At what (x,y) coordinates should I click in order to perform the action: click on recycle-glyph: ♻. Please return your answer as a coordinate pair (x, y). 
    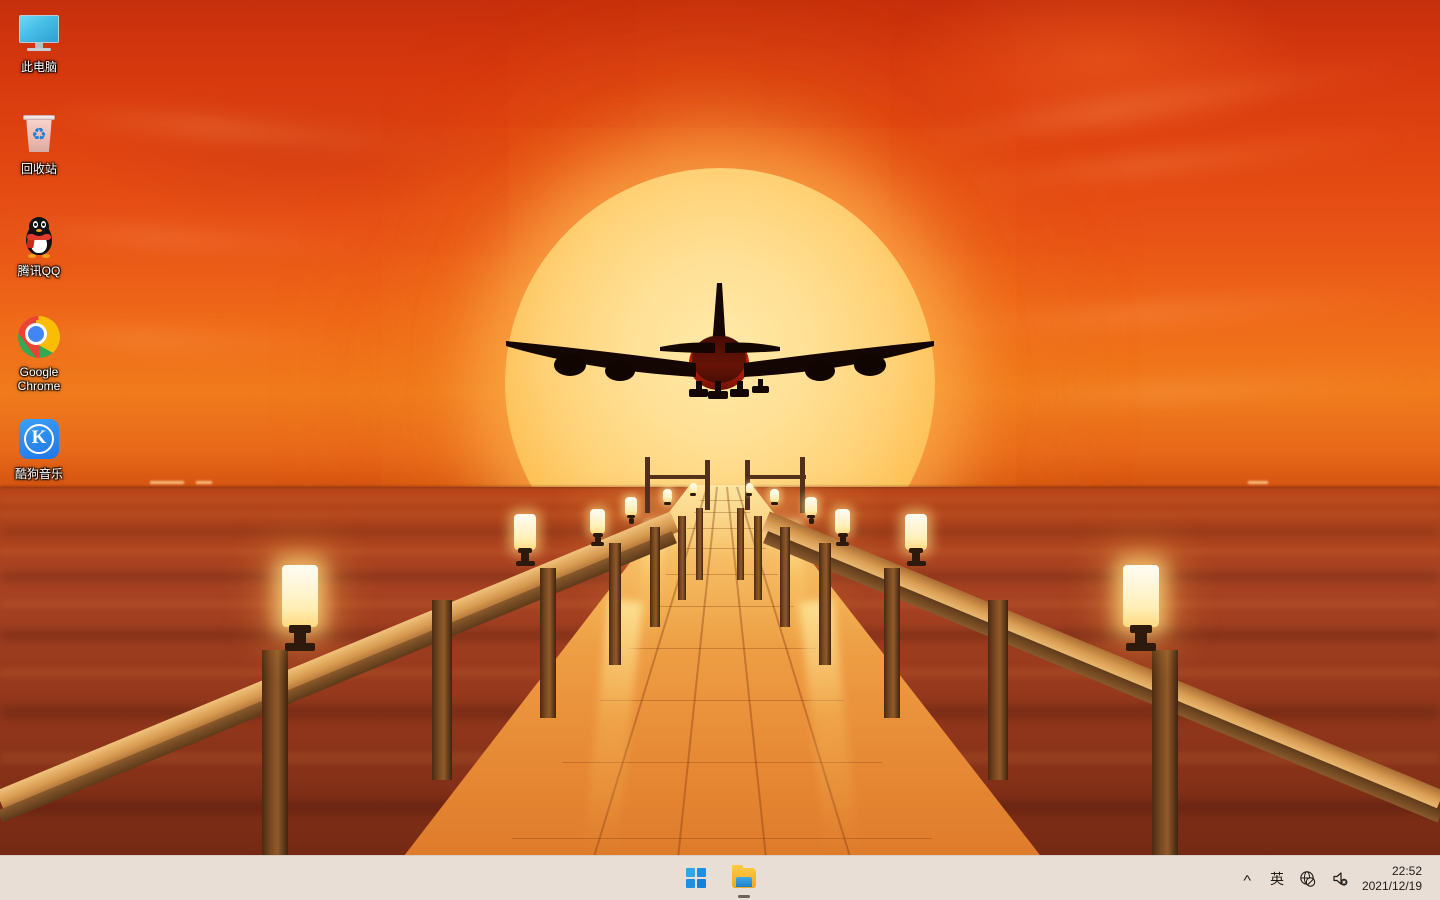
    Looking at the image, I should click on (39, 134).